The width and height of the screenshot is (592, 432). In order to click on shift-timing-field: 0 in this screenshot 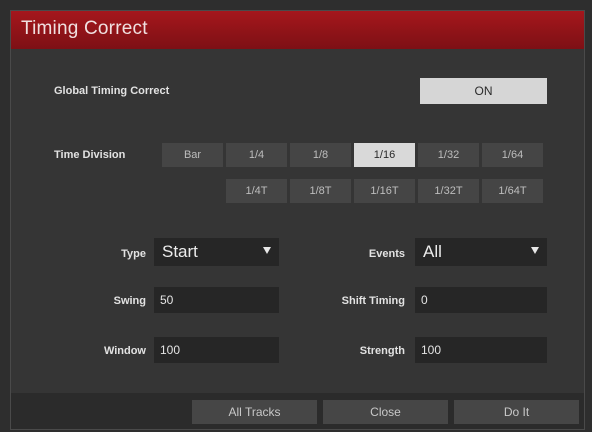, I will do `click(481, 300)`.